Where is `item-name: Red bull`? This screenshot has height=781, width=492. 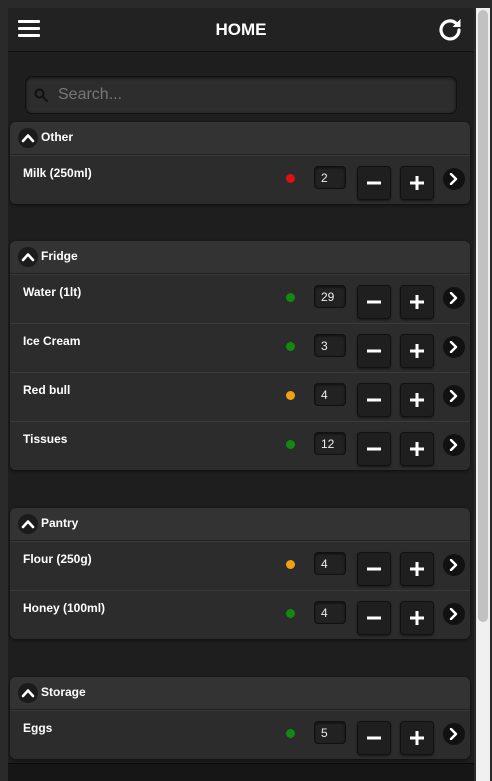 item-name: Red bull is located at coordinates (47, 390).